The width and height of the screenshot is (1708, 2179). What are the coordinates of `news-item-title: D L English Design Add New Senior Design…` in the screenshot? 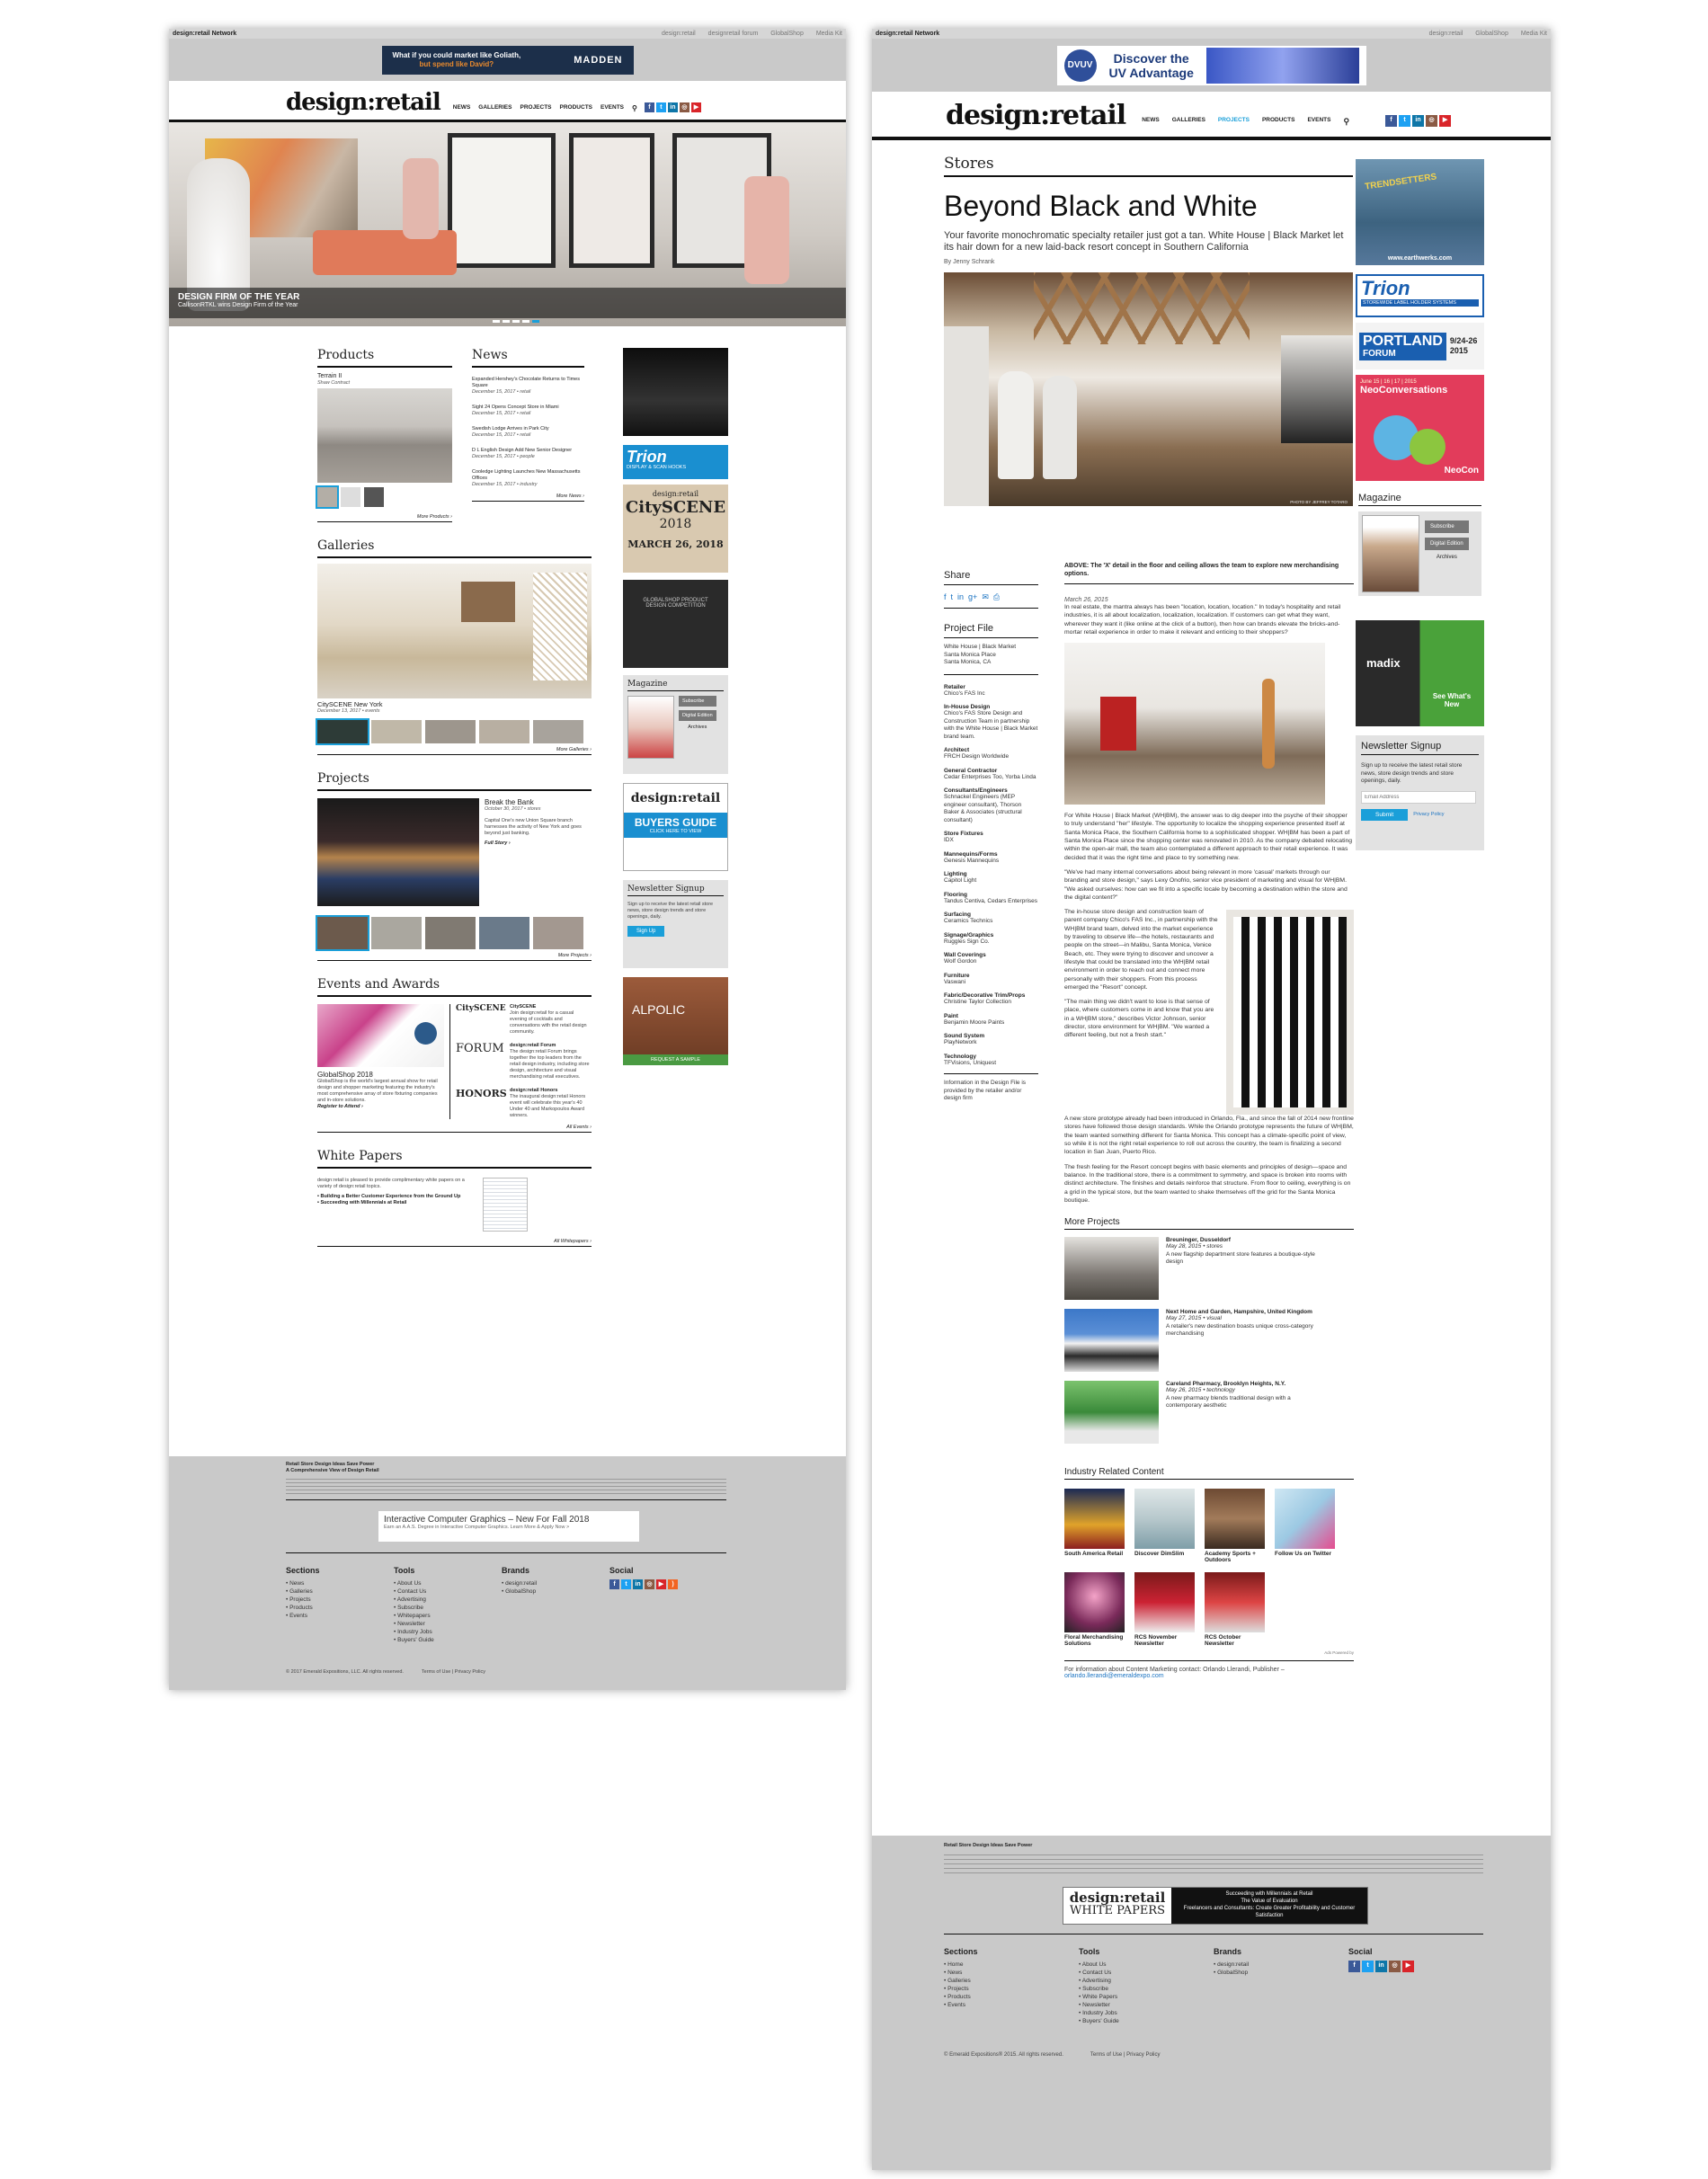 It's located at (528, 451).